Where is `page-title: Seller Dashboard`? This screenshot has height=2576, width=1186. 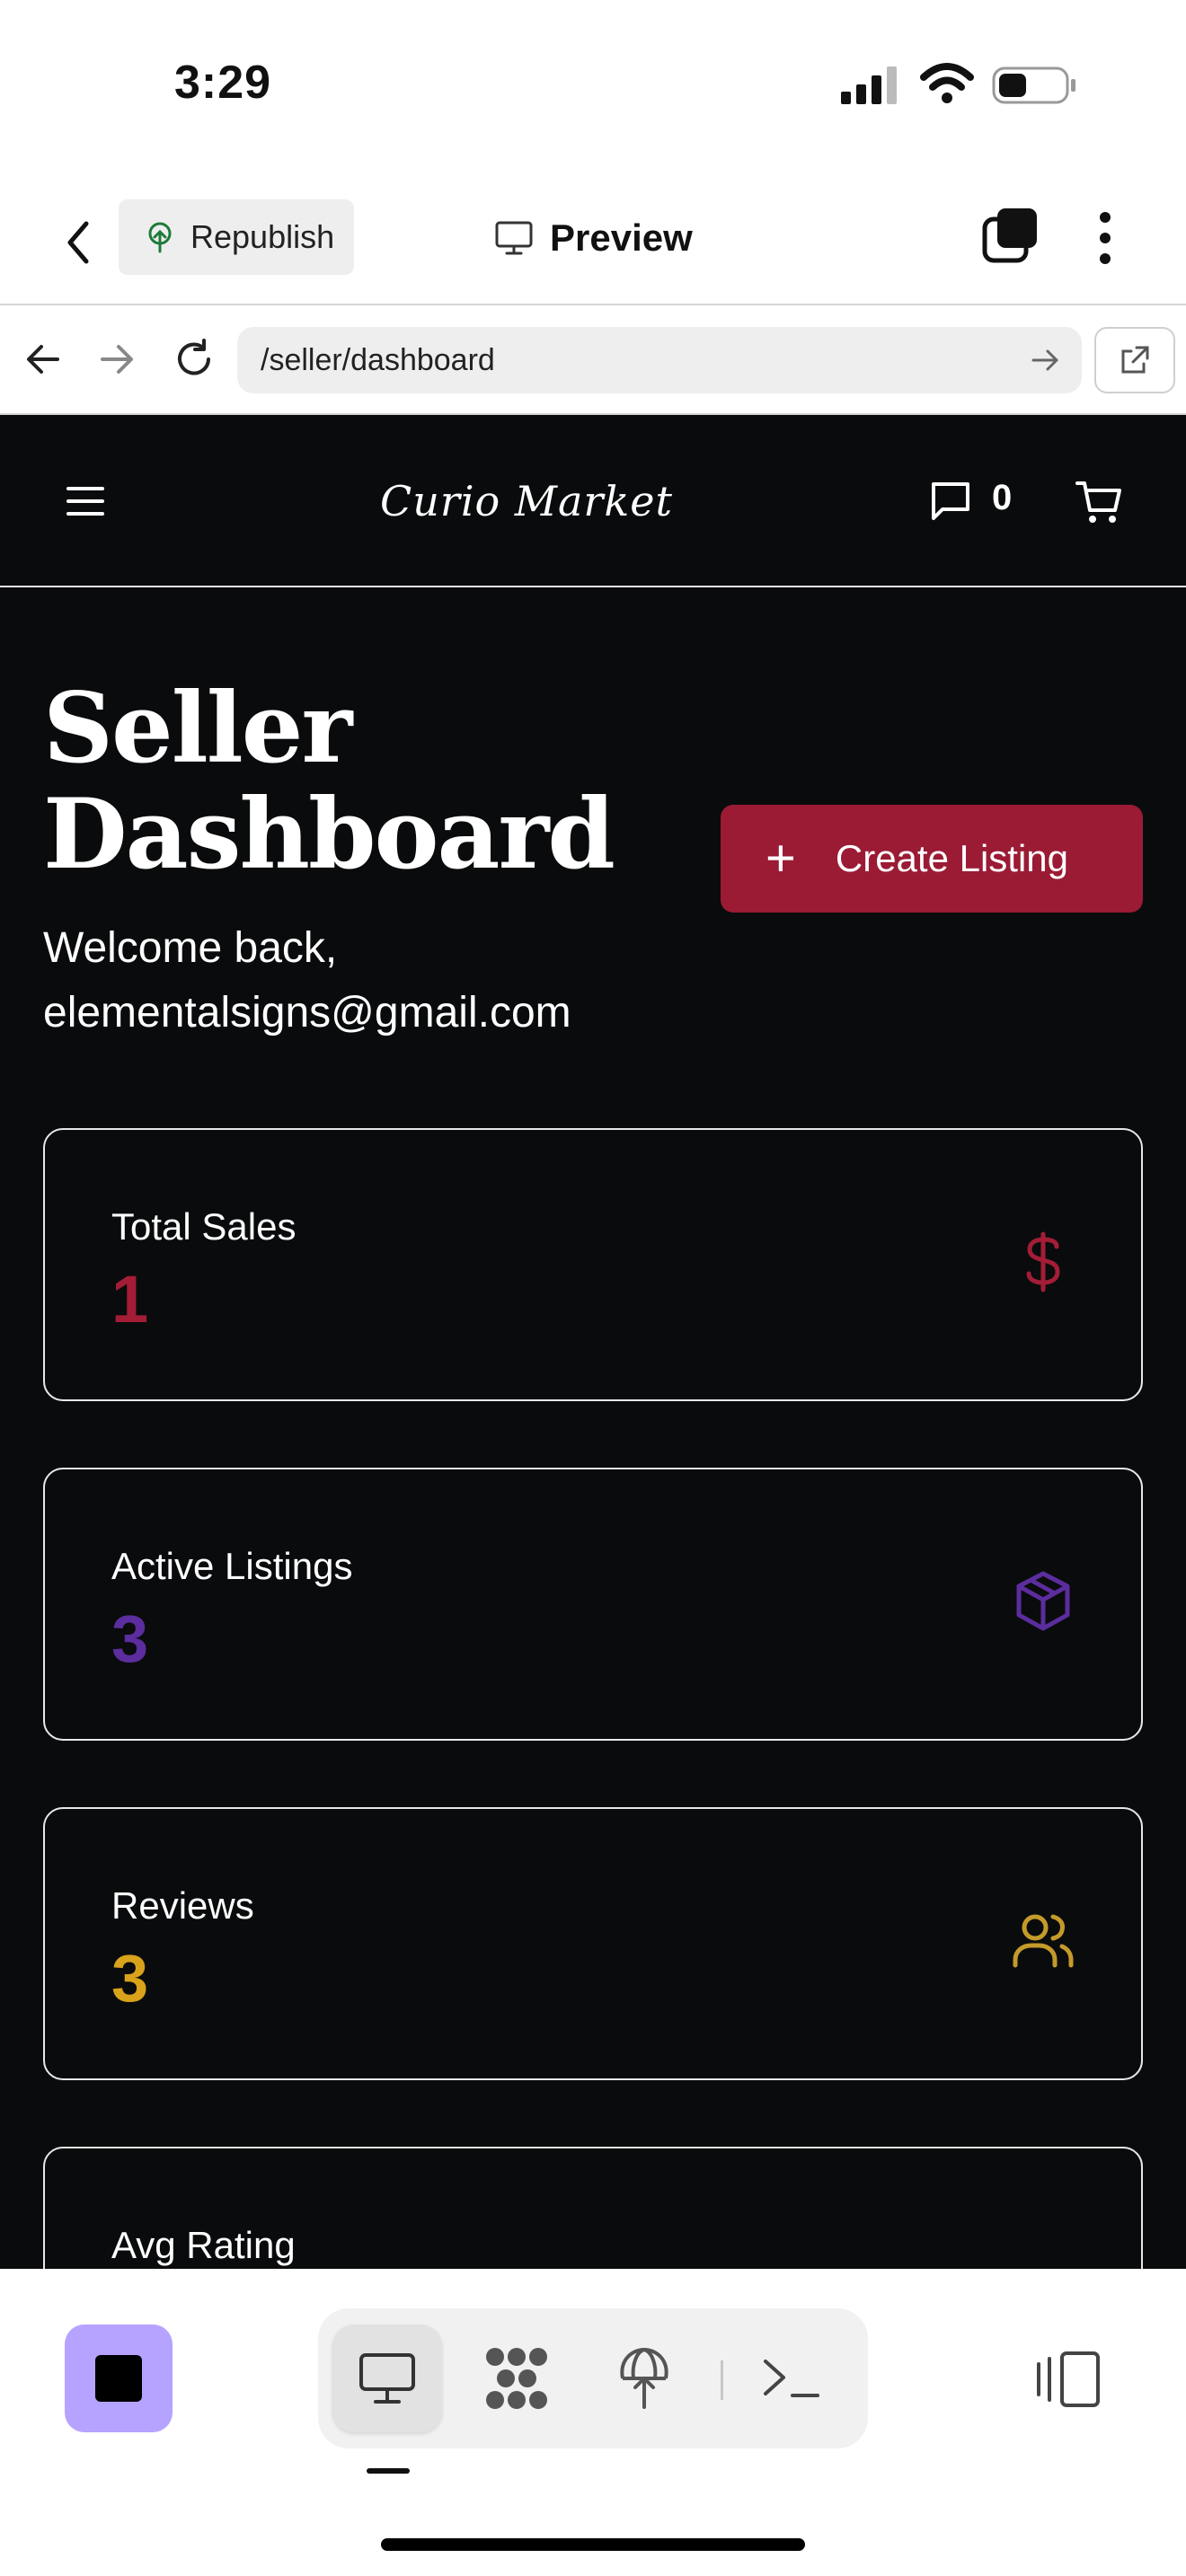 page-title: Seller Dashboard is located at coordinates (329, 781).